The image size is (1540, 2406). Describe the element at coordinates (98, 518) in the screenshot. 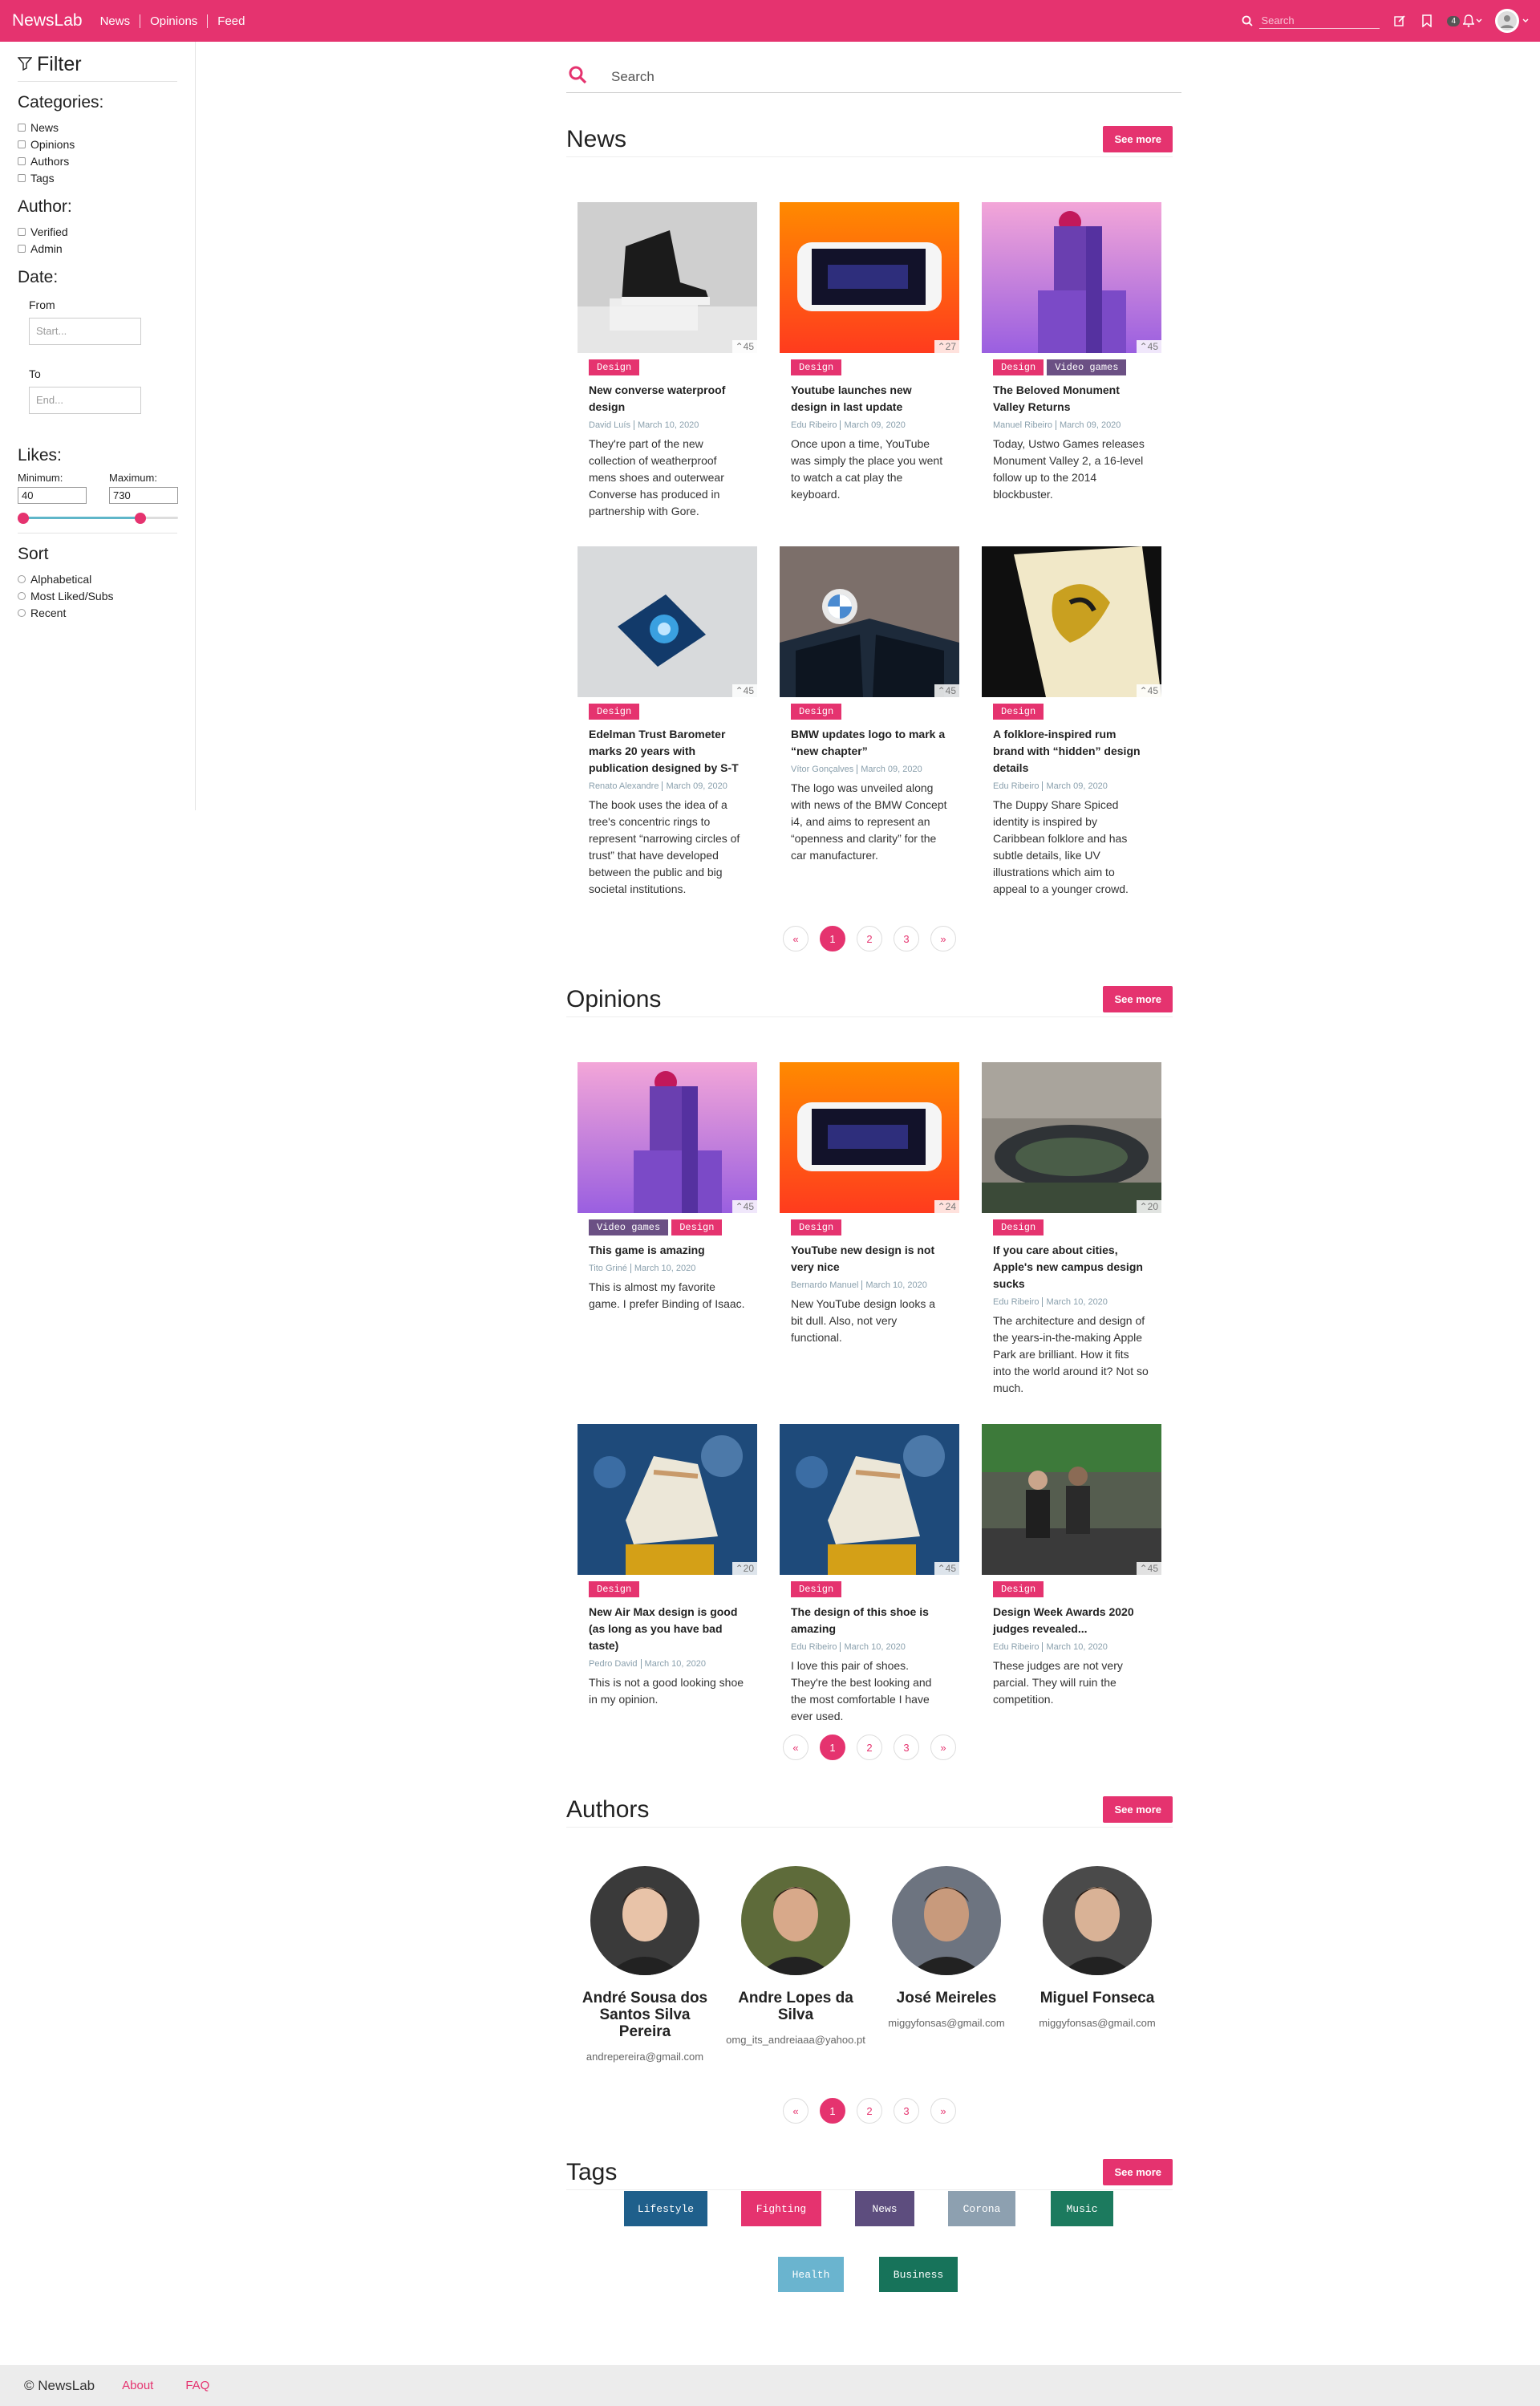

I see `likes-slider` at that location.